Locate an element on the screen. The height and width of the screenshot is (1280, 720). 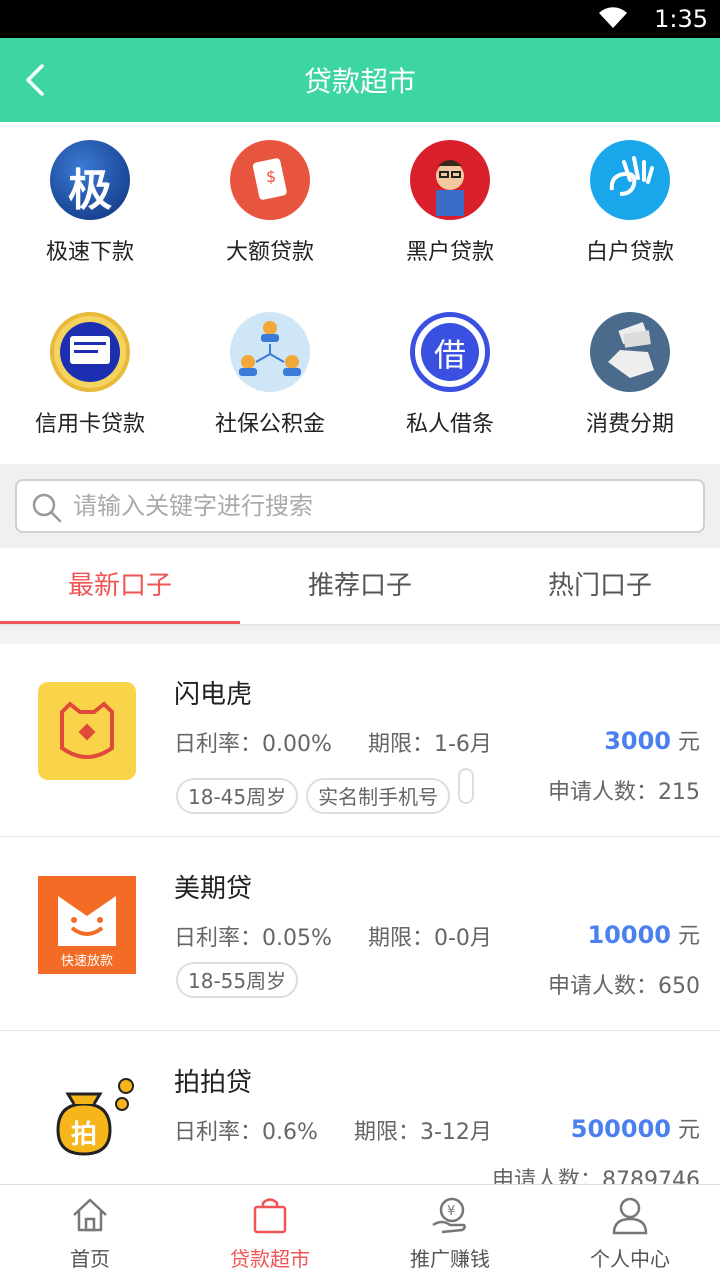
category-label: 白户贷款 is located at coordinates (629, 252).